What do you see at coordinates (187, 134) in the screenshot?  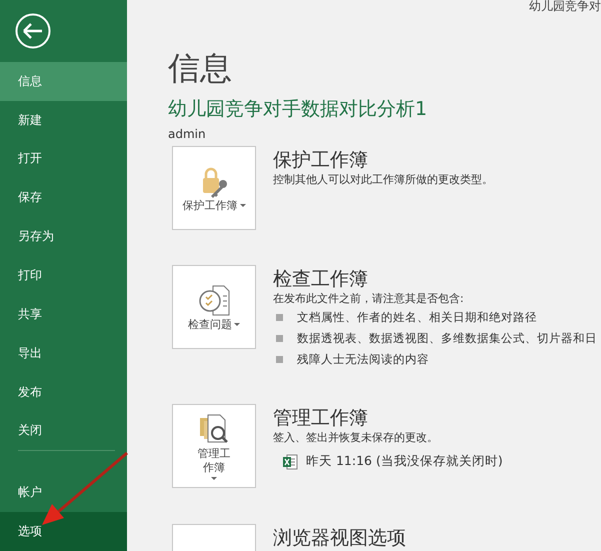 I see `author-name: admin` at bounding box center [187, 134].